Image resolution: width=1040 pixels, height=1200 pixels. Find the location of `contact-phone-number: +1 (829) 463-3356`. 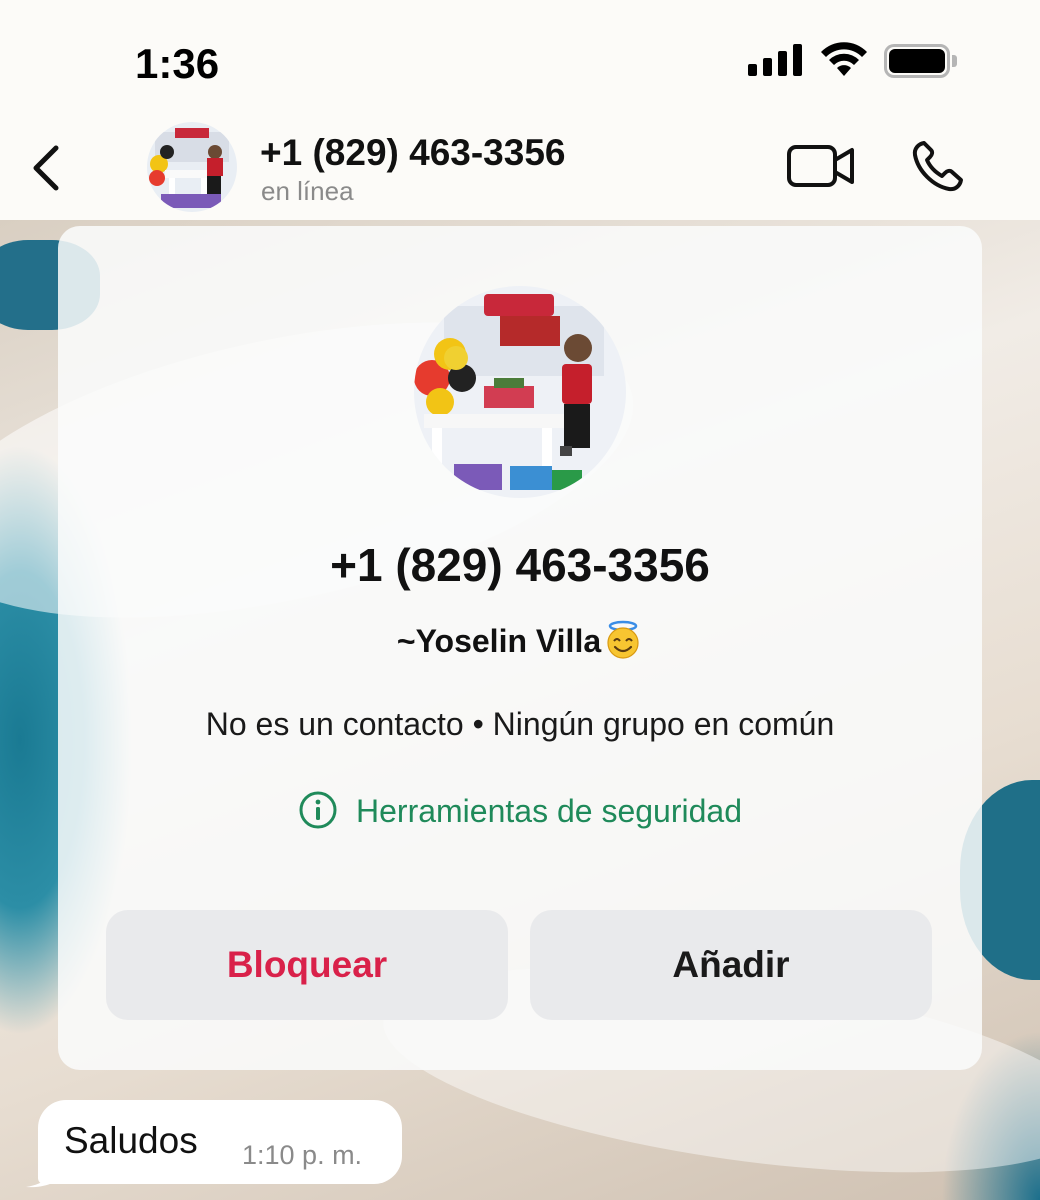

contact-phone-number: +1 (829) 463-3356 is located at coordinates (520, 565).